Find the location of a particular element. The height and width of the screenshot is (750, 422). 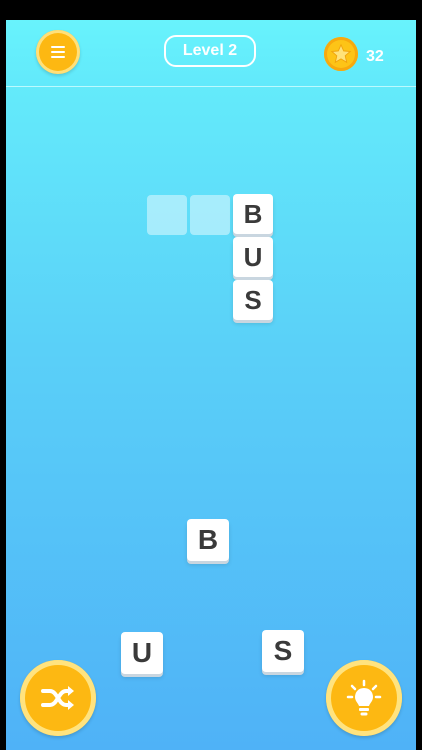

hint-button is located at coordinates (364, 698).